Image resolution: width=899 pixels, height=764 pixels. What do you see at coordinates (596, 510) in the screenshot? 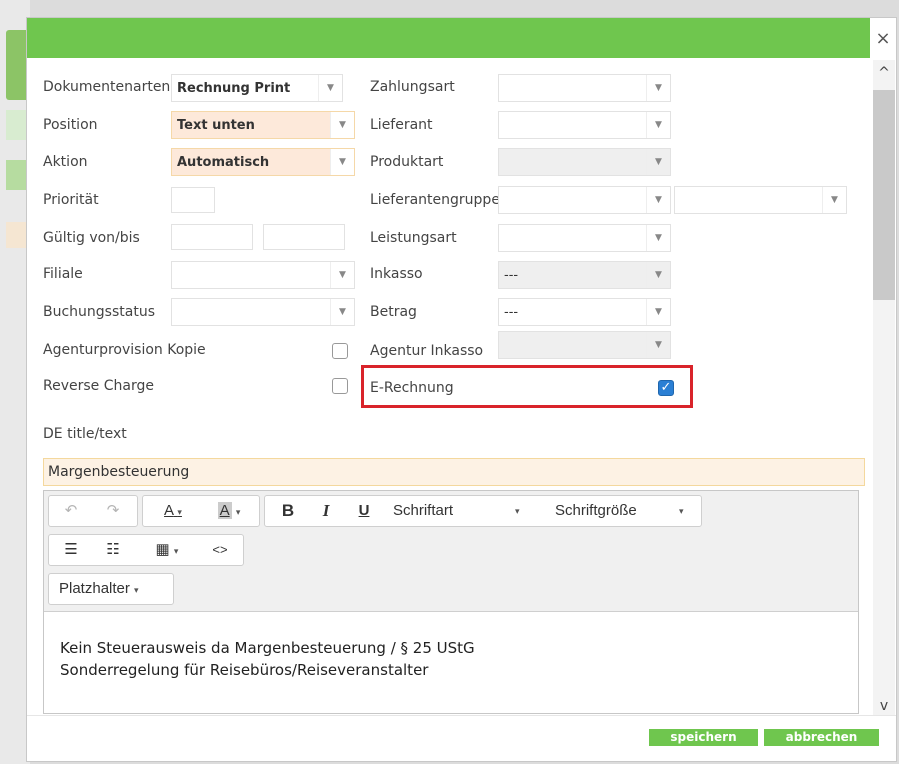
I see `font-size-label: Schriftgröße` at bounding box center [596, 510].